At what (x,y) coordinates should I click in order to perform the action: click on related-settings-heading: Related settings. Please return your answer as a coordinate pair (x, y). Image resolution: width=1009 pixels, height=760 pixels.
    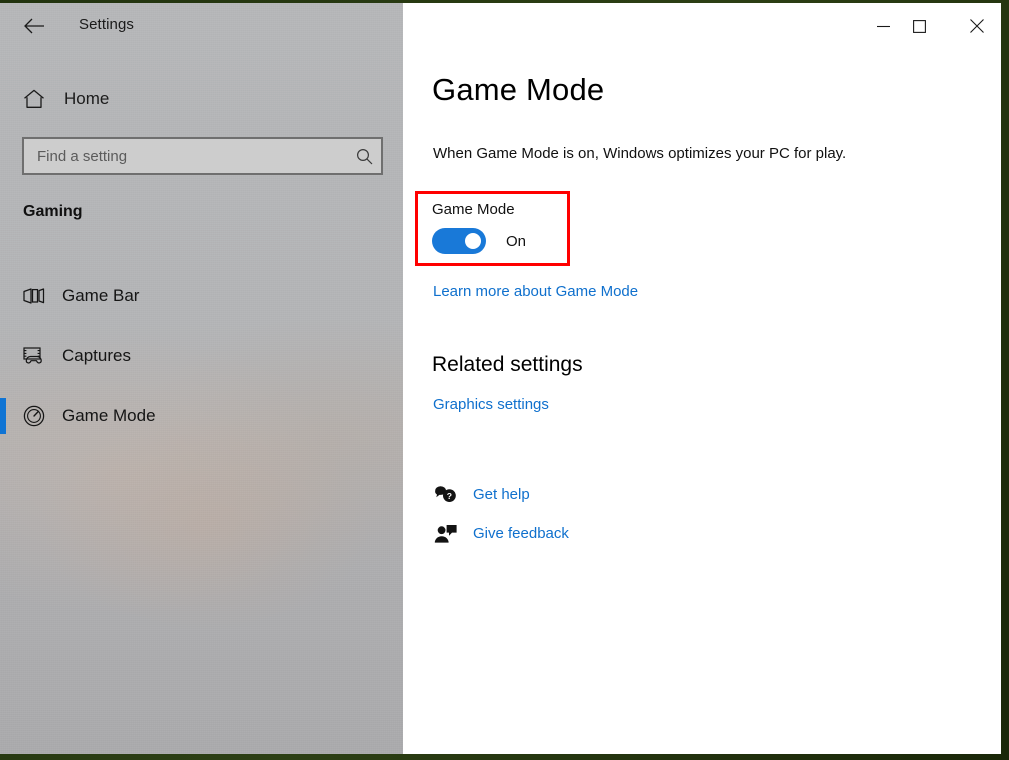
    Looking at the image, I should click on (507, 364).